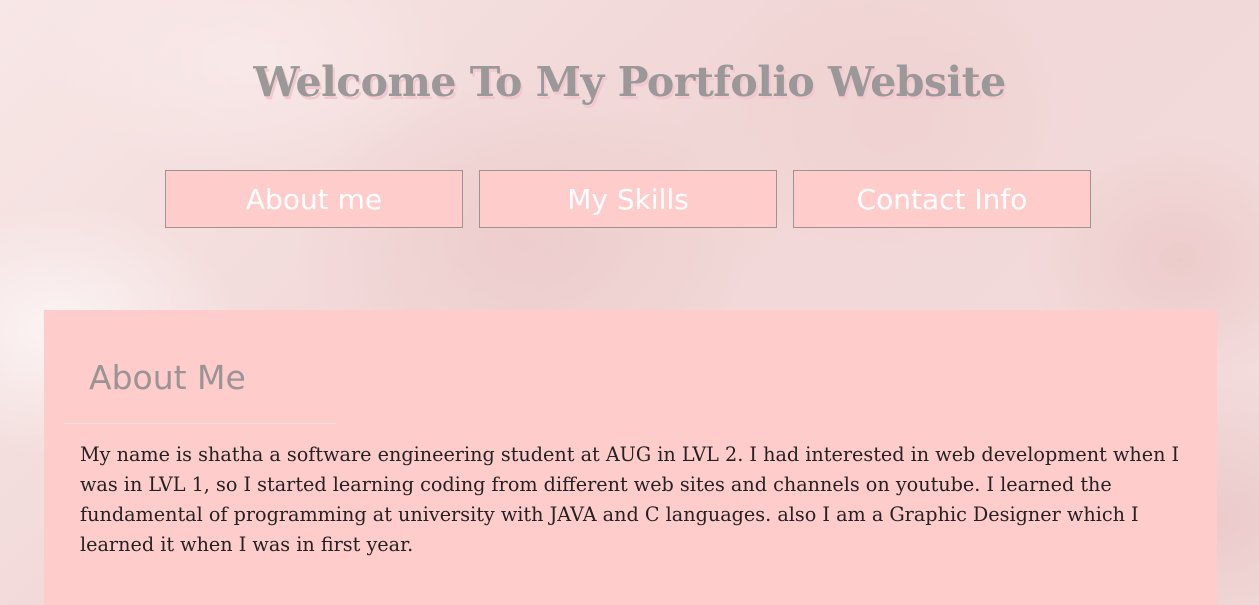  What do you see at coordinates (314, 199) in the screenshot?
I see `about-me-button: About me` at bounding box center [314, 199].